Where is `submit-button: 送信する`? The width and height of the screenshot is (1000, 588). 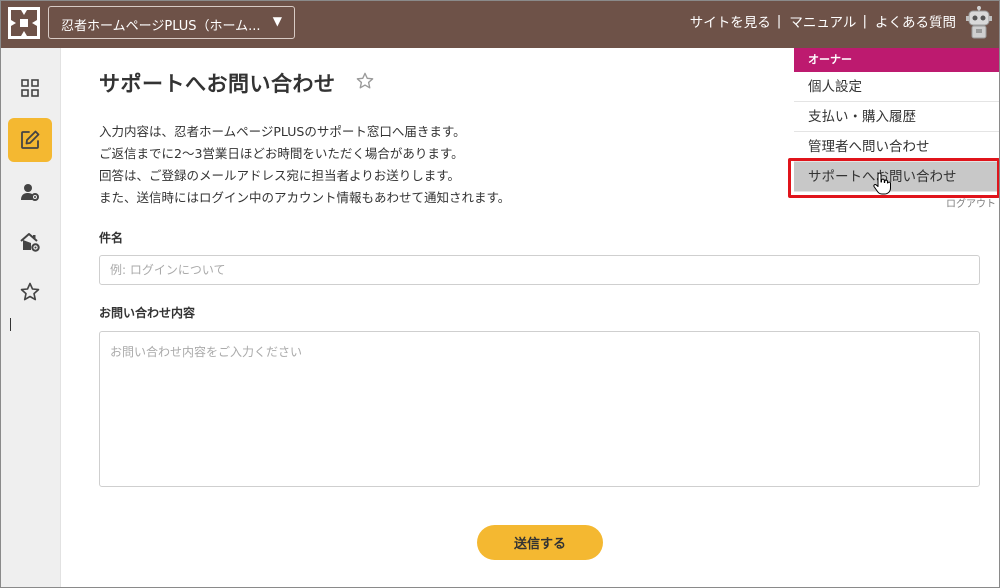
submit-button: 送信する is located at coordinates (540, 542).